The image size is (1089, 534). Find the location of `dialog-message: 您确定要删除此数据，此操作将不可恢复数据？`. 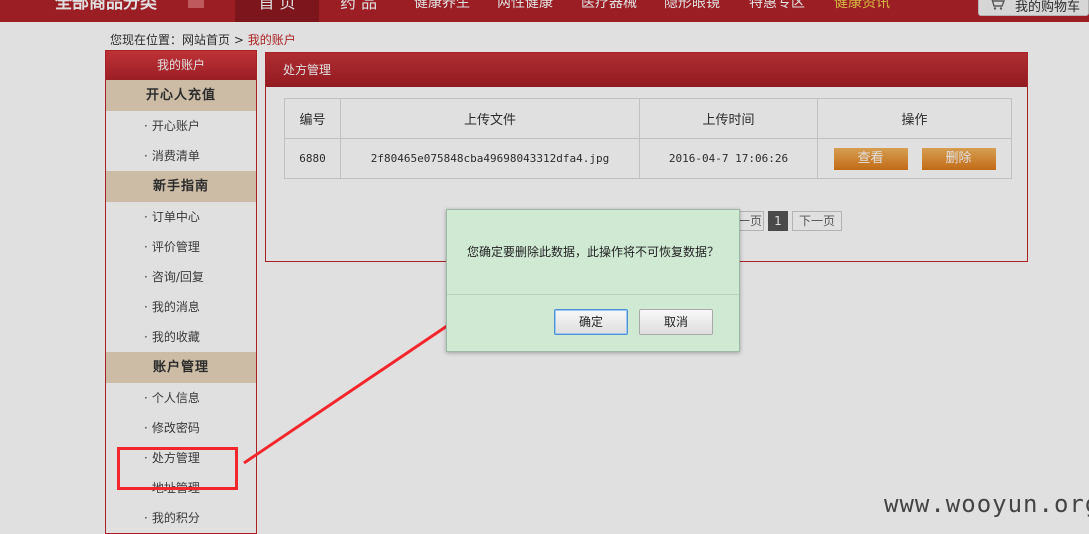

dialog-message: 您确定要删除此数据，此操作将不可恢复数据？ is located at coordinates (592, 252).